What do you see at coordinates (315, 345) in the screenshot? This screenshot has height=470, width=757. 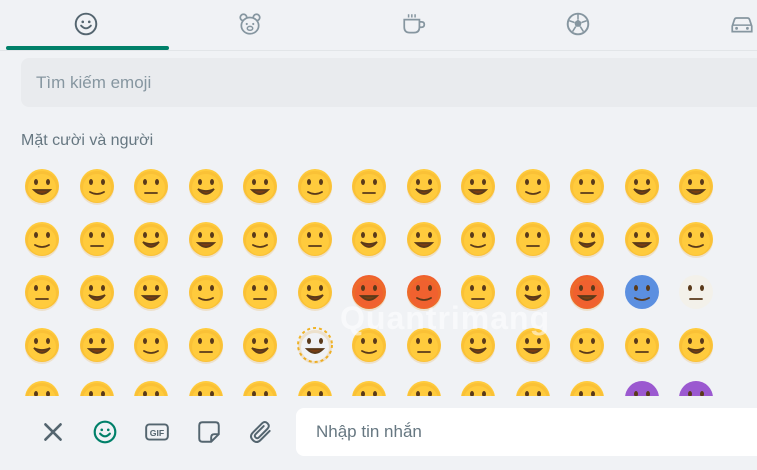 I see `emoji-dotted-line-face` at bounding box center [315, 345].